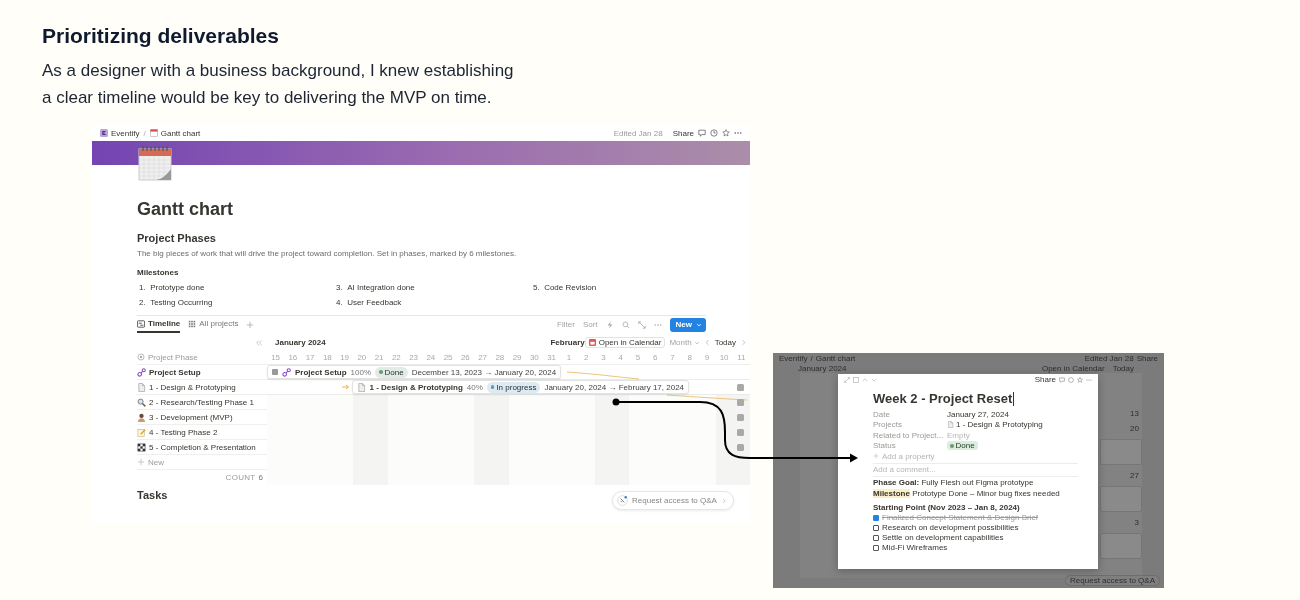 This screenshot has height=600, width=1300. Describe the element at coordinates (625, 324) in the screenshot. I see `search-icon` at that location.